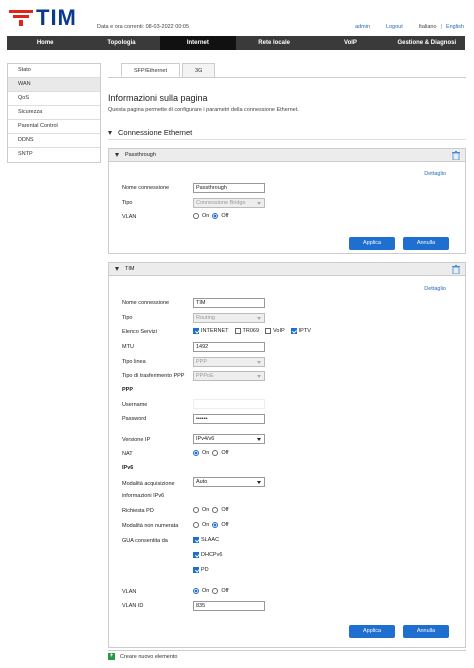 The height and width of the screenshot is (668, 474). Describe the element at coordinates (211, 453) in the screenshot. I see `nat-radio-group: On Off` at that location.